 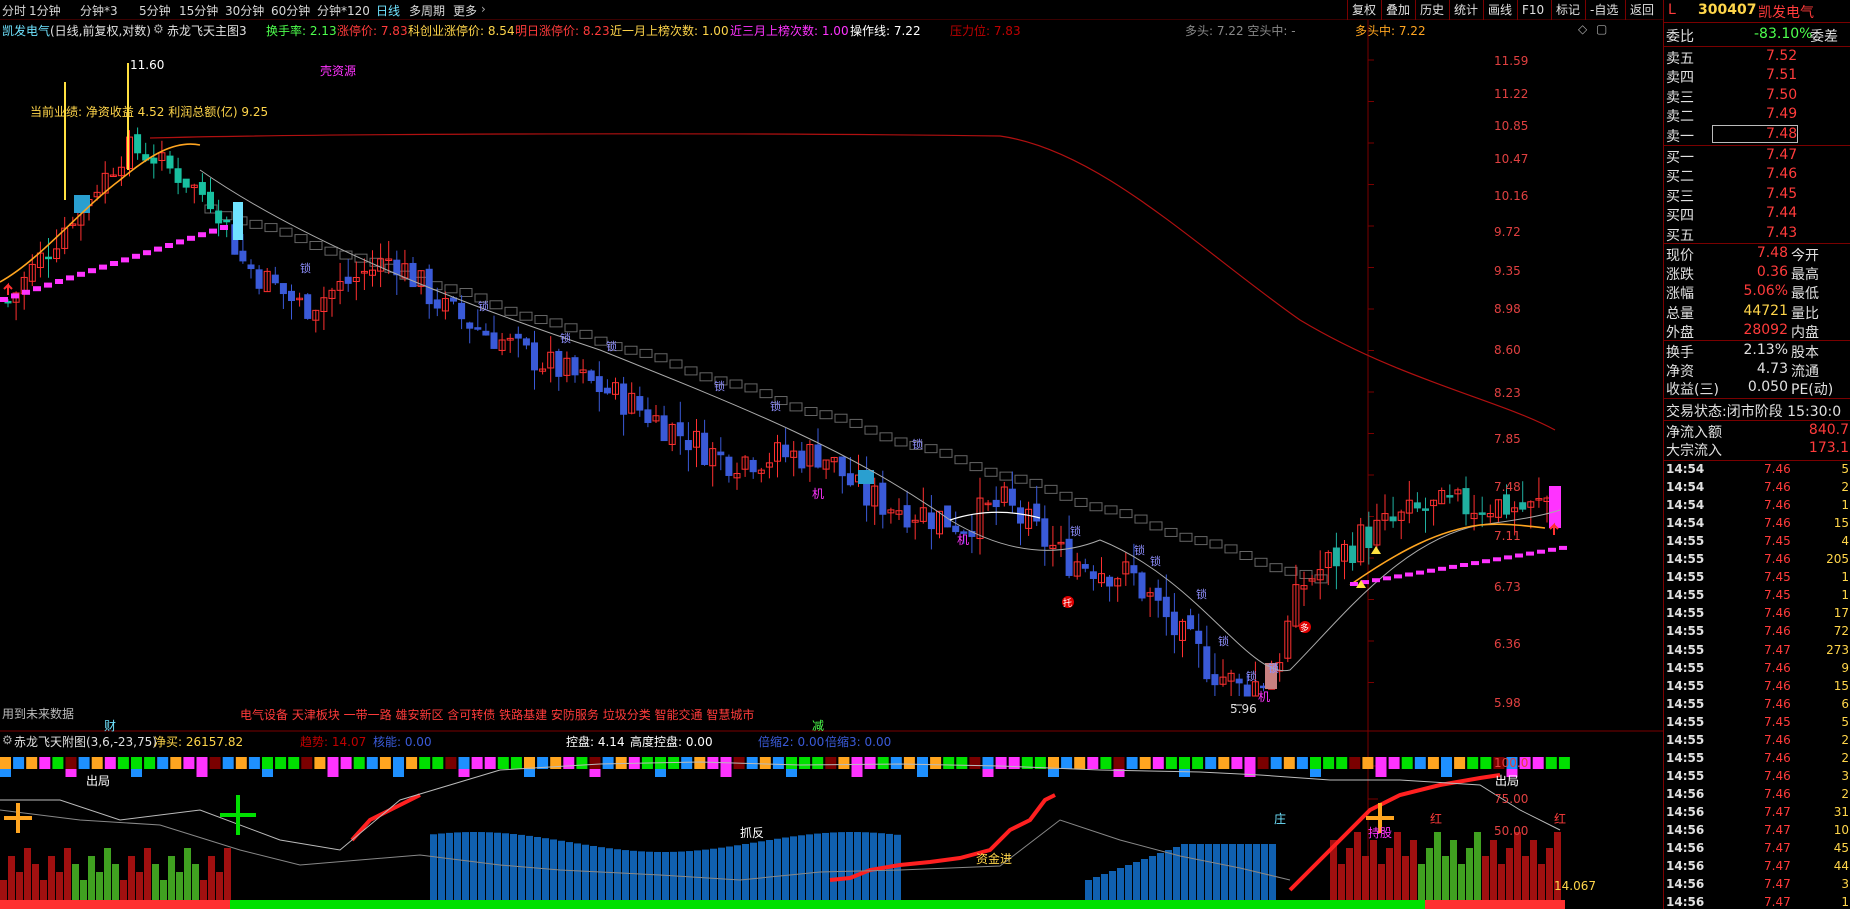 What do you see at coordinates (1757, 388) in the screenshot?
I see `stat2-row: 收益(三) 0.050 PE(动)` at bounding box center [1757, 388].